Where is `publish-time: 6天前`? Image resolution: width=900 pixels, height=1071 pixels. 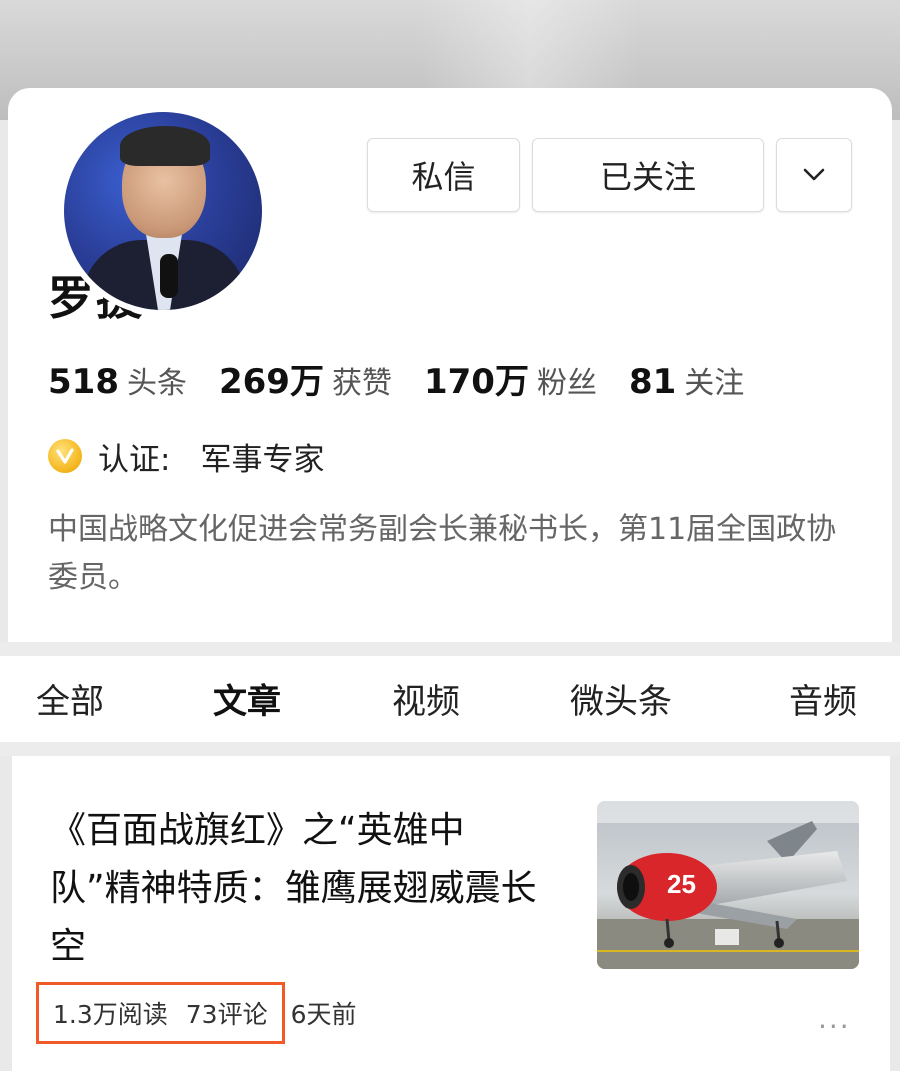 publish-time: 6天前 is located at coordinates (323, 1014).